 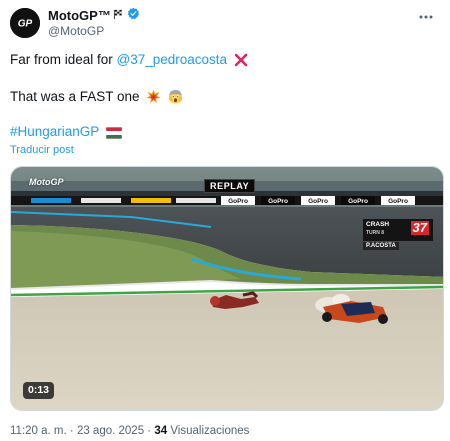 I want to click on scream-face-icon, so click(x=175, y=99).